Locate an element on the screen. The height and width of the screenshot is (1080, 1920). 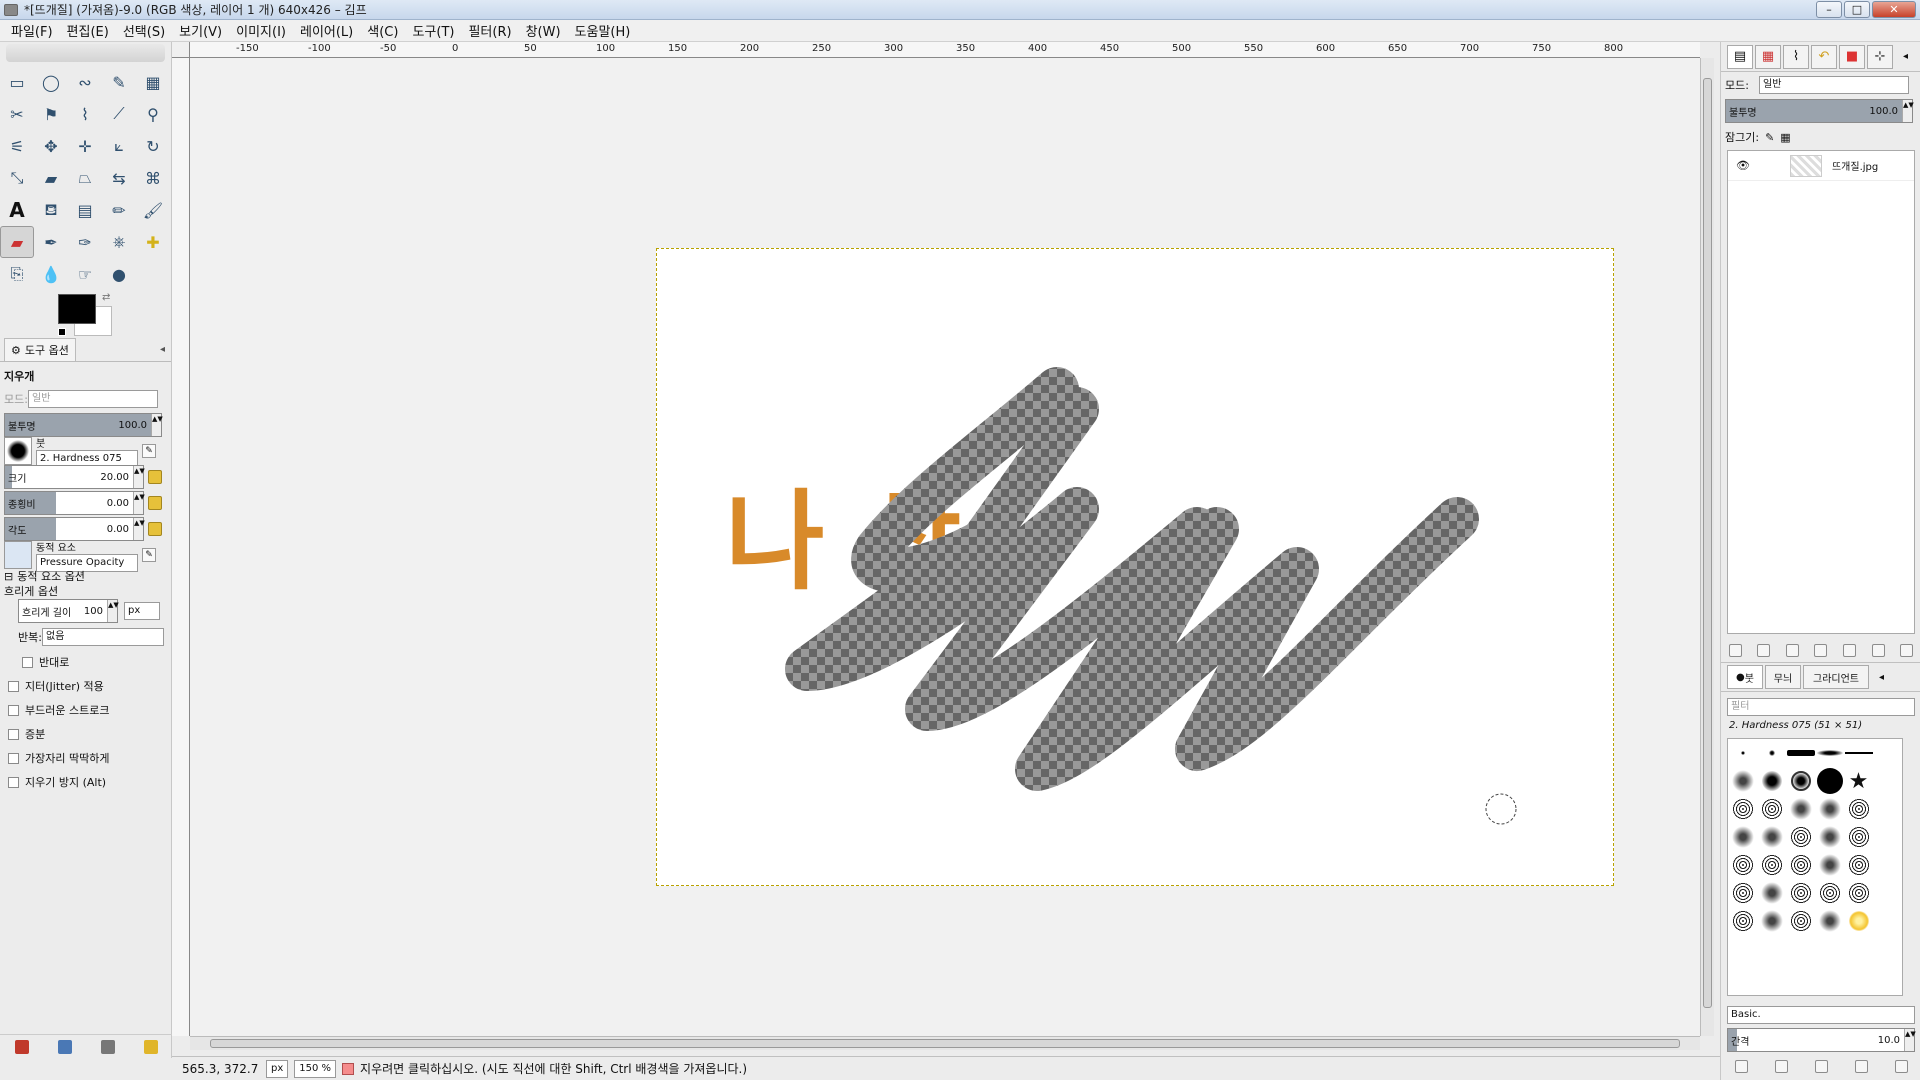
edit-dynamics-icon: ✎ is located at coordinates (149, 555).